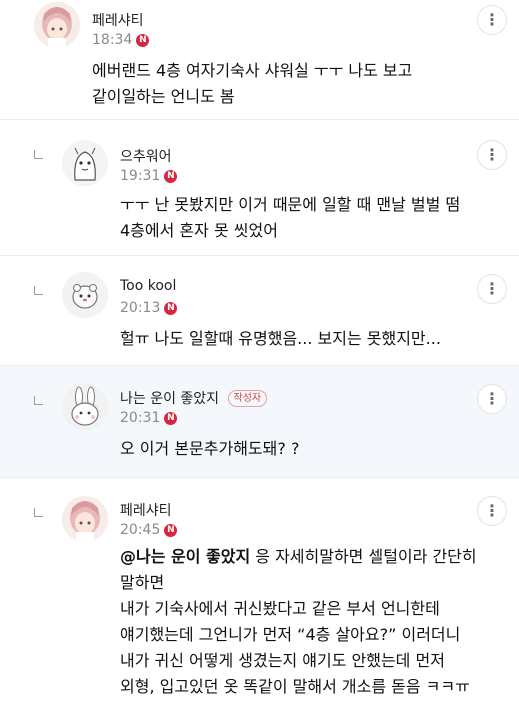 The height and width of the screenshot is (713, 519). I want to click on comment-meta: 18:34 N, so click(121, 40).